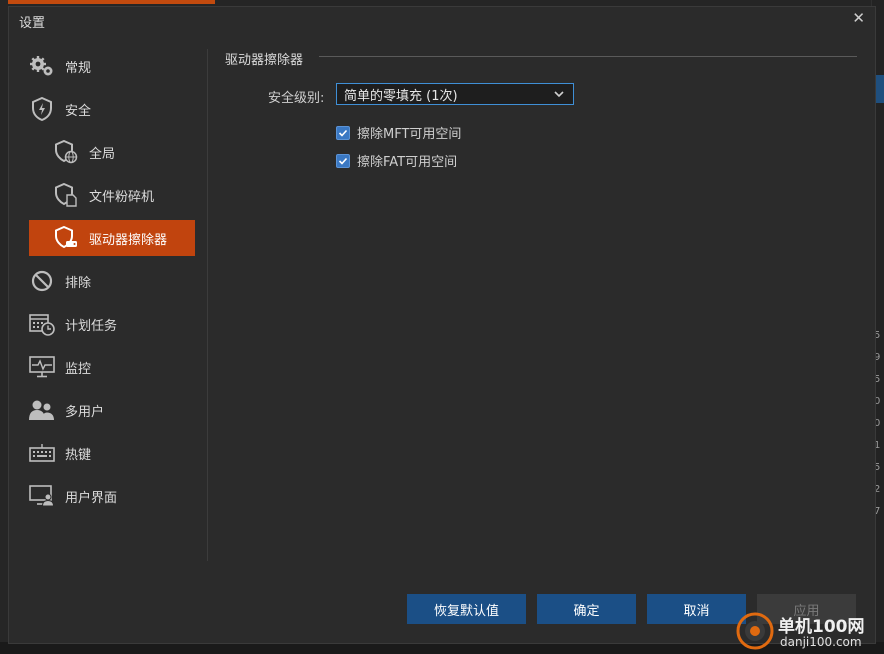 The height and width of the screenshot is (654, 884). What do you see at coordinates (42, 324) in the screenshot?
I see `calendar-clock-icon` at bounding box center [42, 324].